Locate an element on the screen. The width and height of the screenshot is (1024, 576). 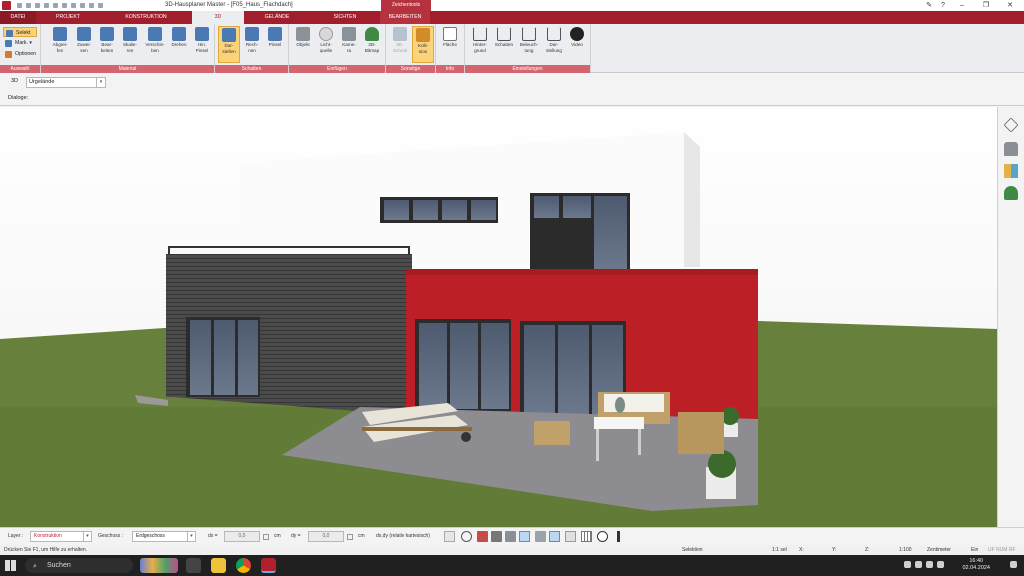
tab-3d: 3D is located at coordinates (218, 17).